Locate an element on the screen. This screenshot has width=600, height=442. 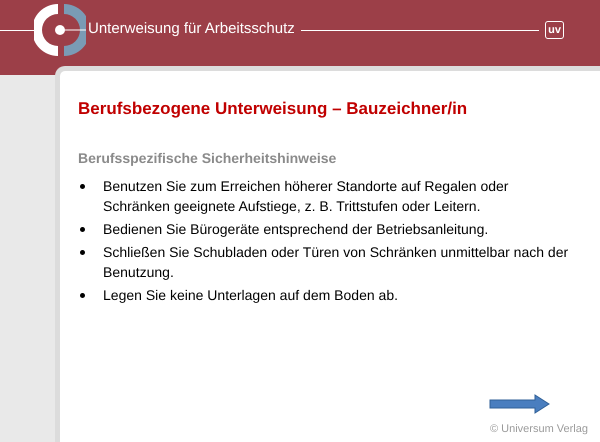
next-arrow-icon is located at coordinates (520, 404).